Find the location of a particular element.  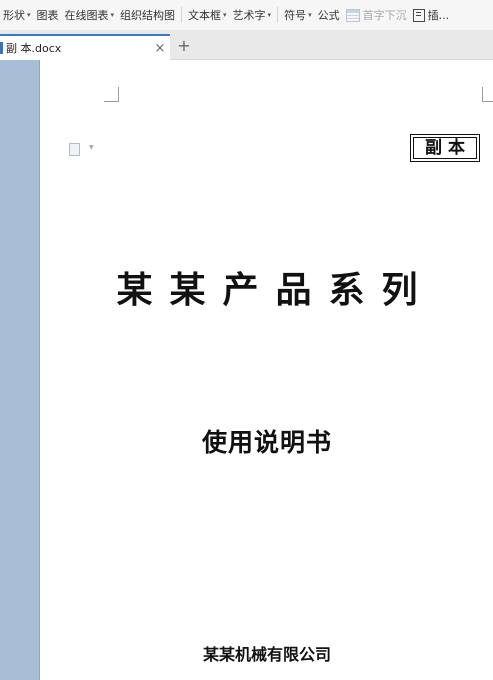

symbol-label: 符号 is located at coordinates (295, 15).